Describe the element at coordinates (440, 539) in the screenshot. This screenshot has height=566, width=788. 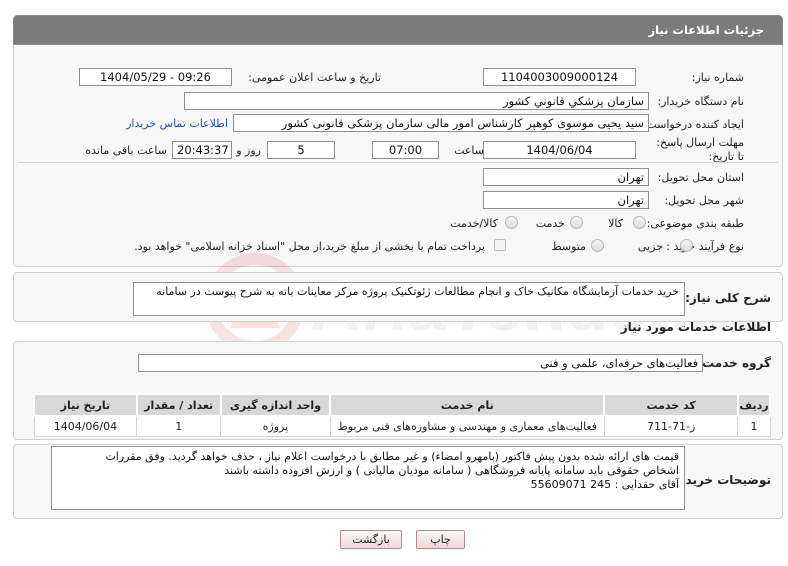
I see `print-button: چاپ` at that location.